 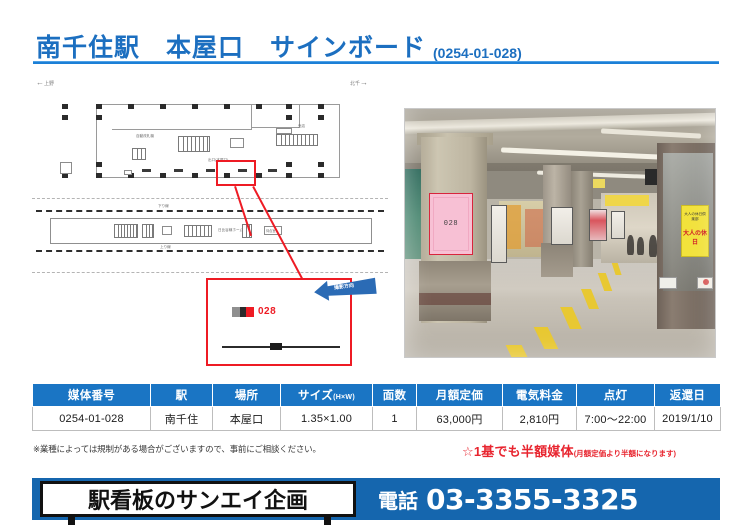 What do you see at coordinates (459, 418) in the screenshot?
I see `td-monthly-price: 63,000円` at bounding box center [459, 418].